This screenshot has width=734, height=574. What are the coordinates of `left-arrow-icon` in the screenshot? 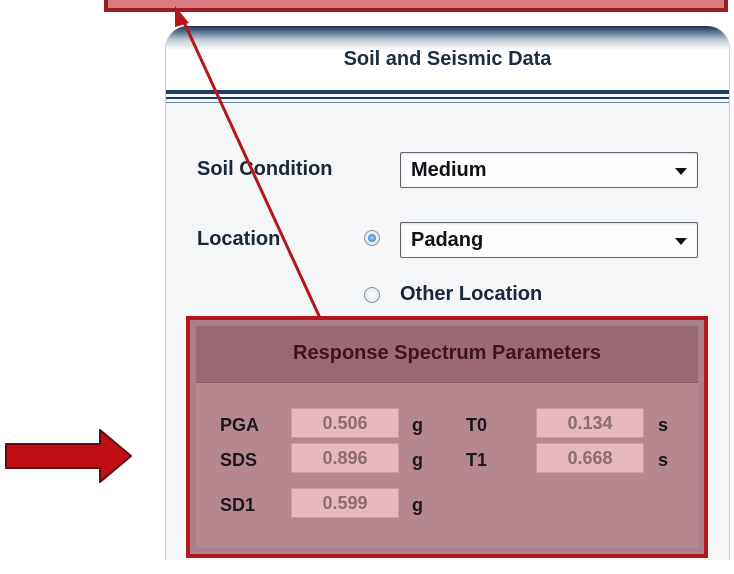 It's located at (68, 456).